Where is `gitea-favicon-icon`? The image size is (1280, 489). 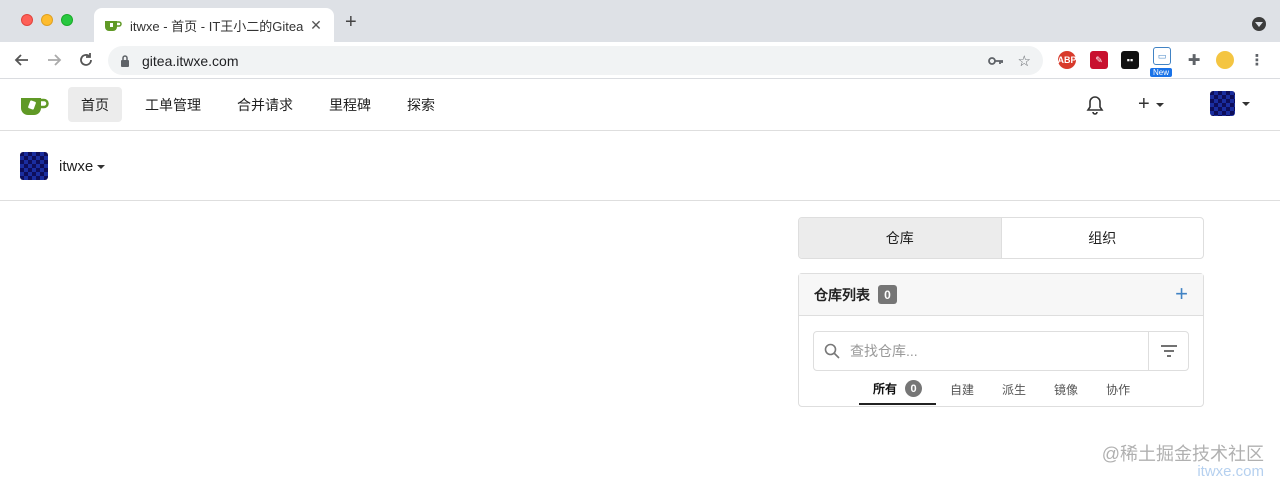
gitea-favicon-icon is located at coordinates (113, 26).